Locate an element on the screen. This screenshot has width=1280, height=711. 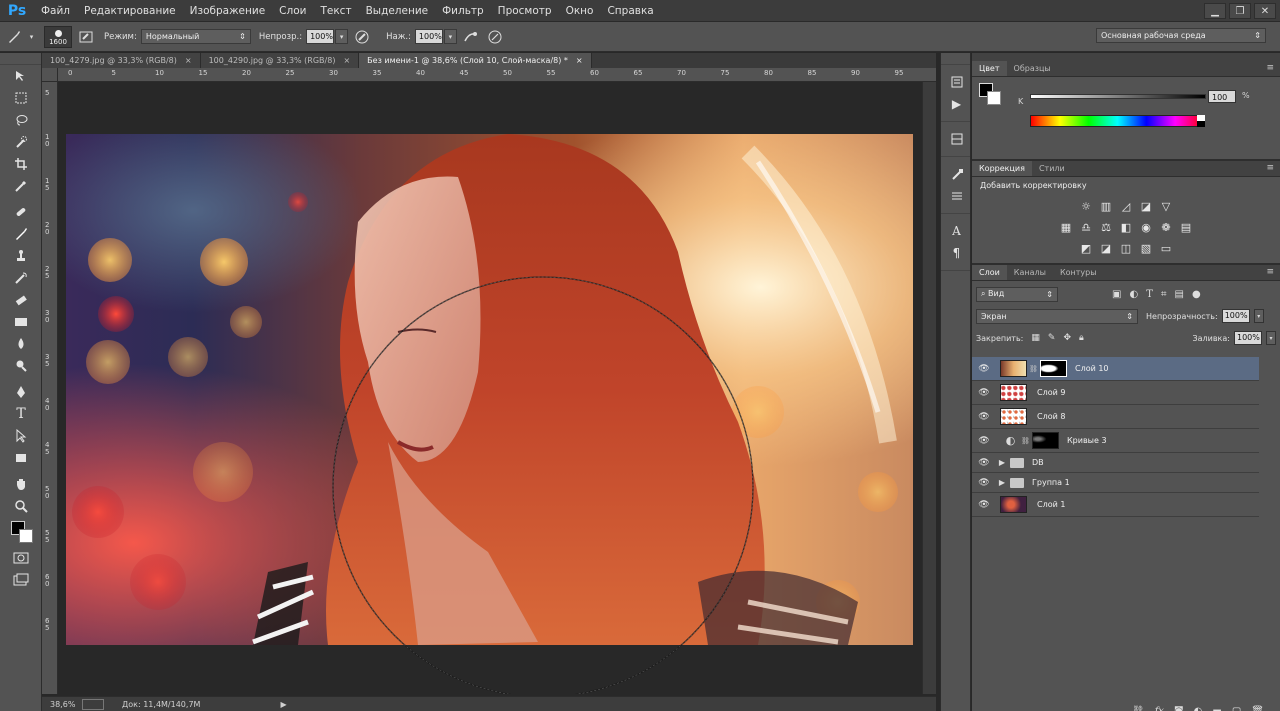
marquee-tool-icon is located at coordinates (21, 98).